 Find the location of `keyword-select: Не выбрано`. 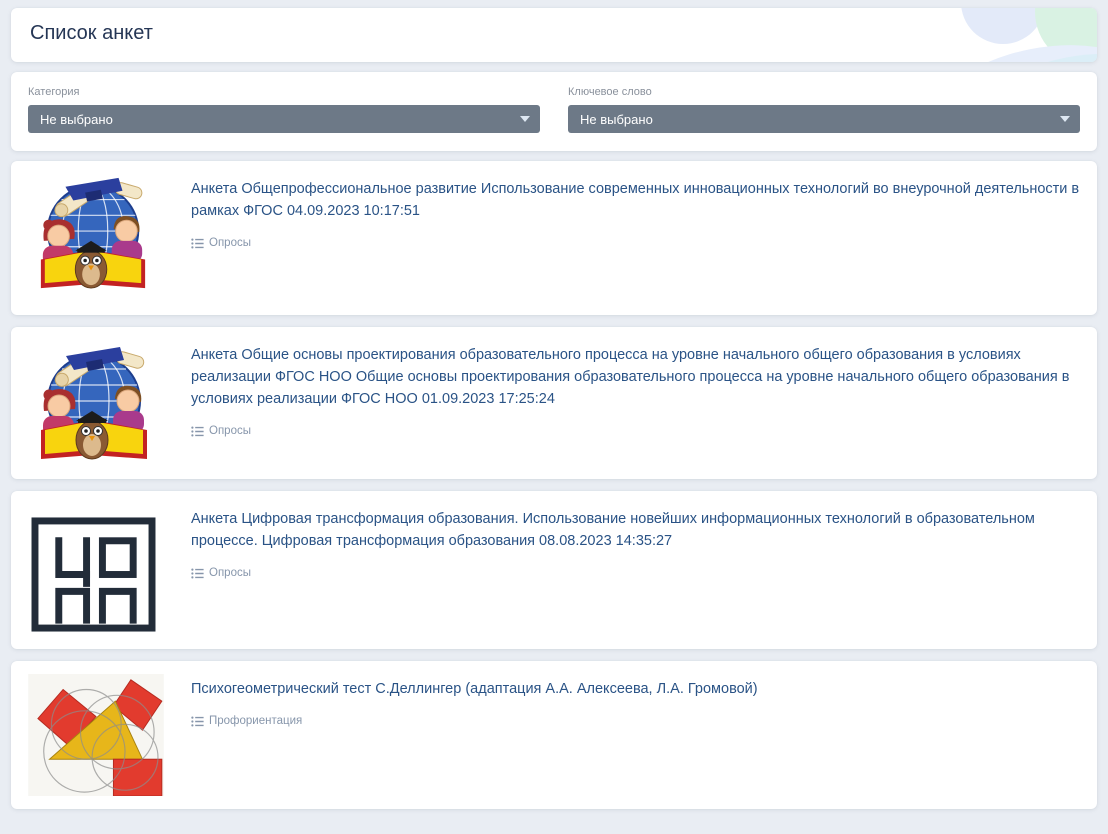

keyword-select: Не выбрано is located at coordinates (824, 119).